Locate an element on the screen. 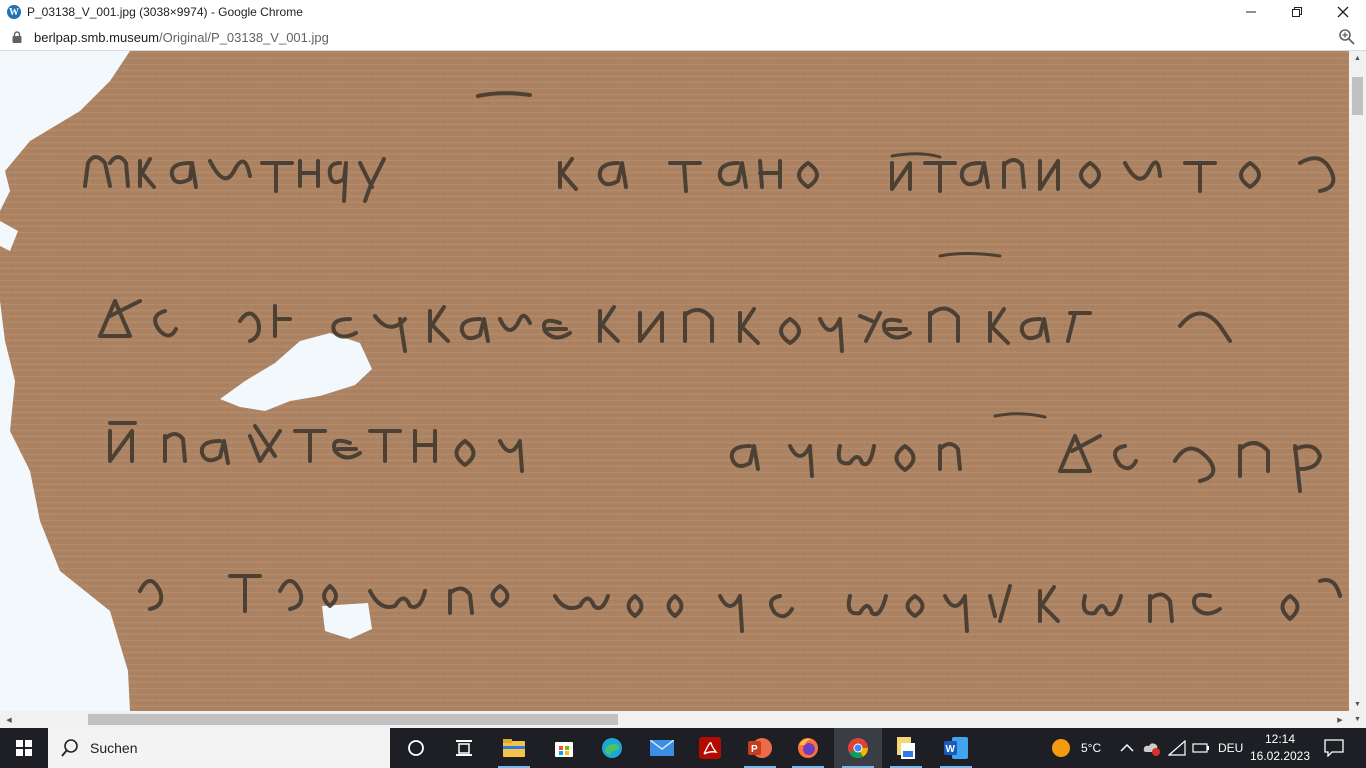 This screenshot has width=1366, height=768. task-view-icon is located at coordinates (416, 748).